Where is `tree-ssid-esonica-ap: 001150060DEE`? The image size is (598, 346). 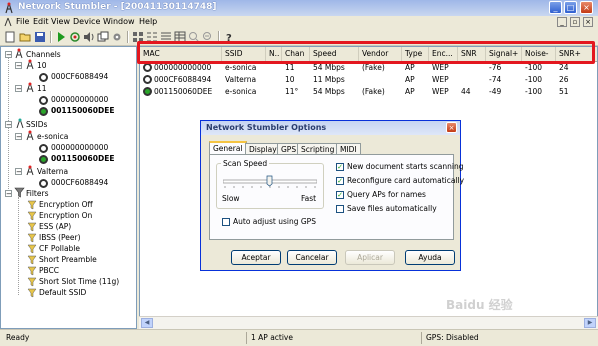
tree-ssid-esonica-ap: 001150060DEE is located at coordinates (82, 158).